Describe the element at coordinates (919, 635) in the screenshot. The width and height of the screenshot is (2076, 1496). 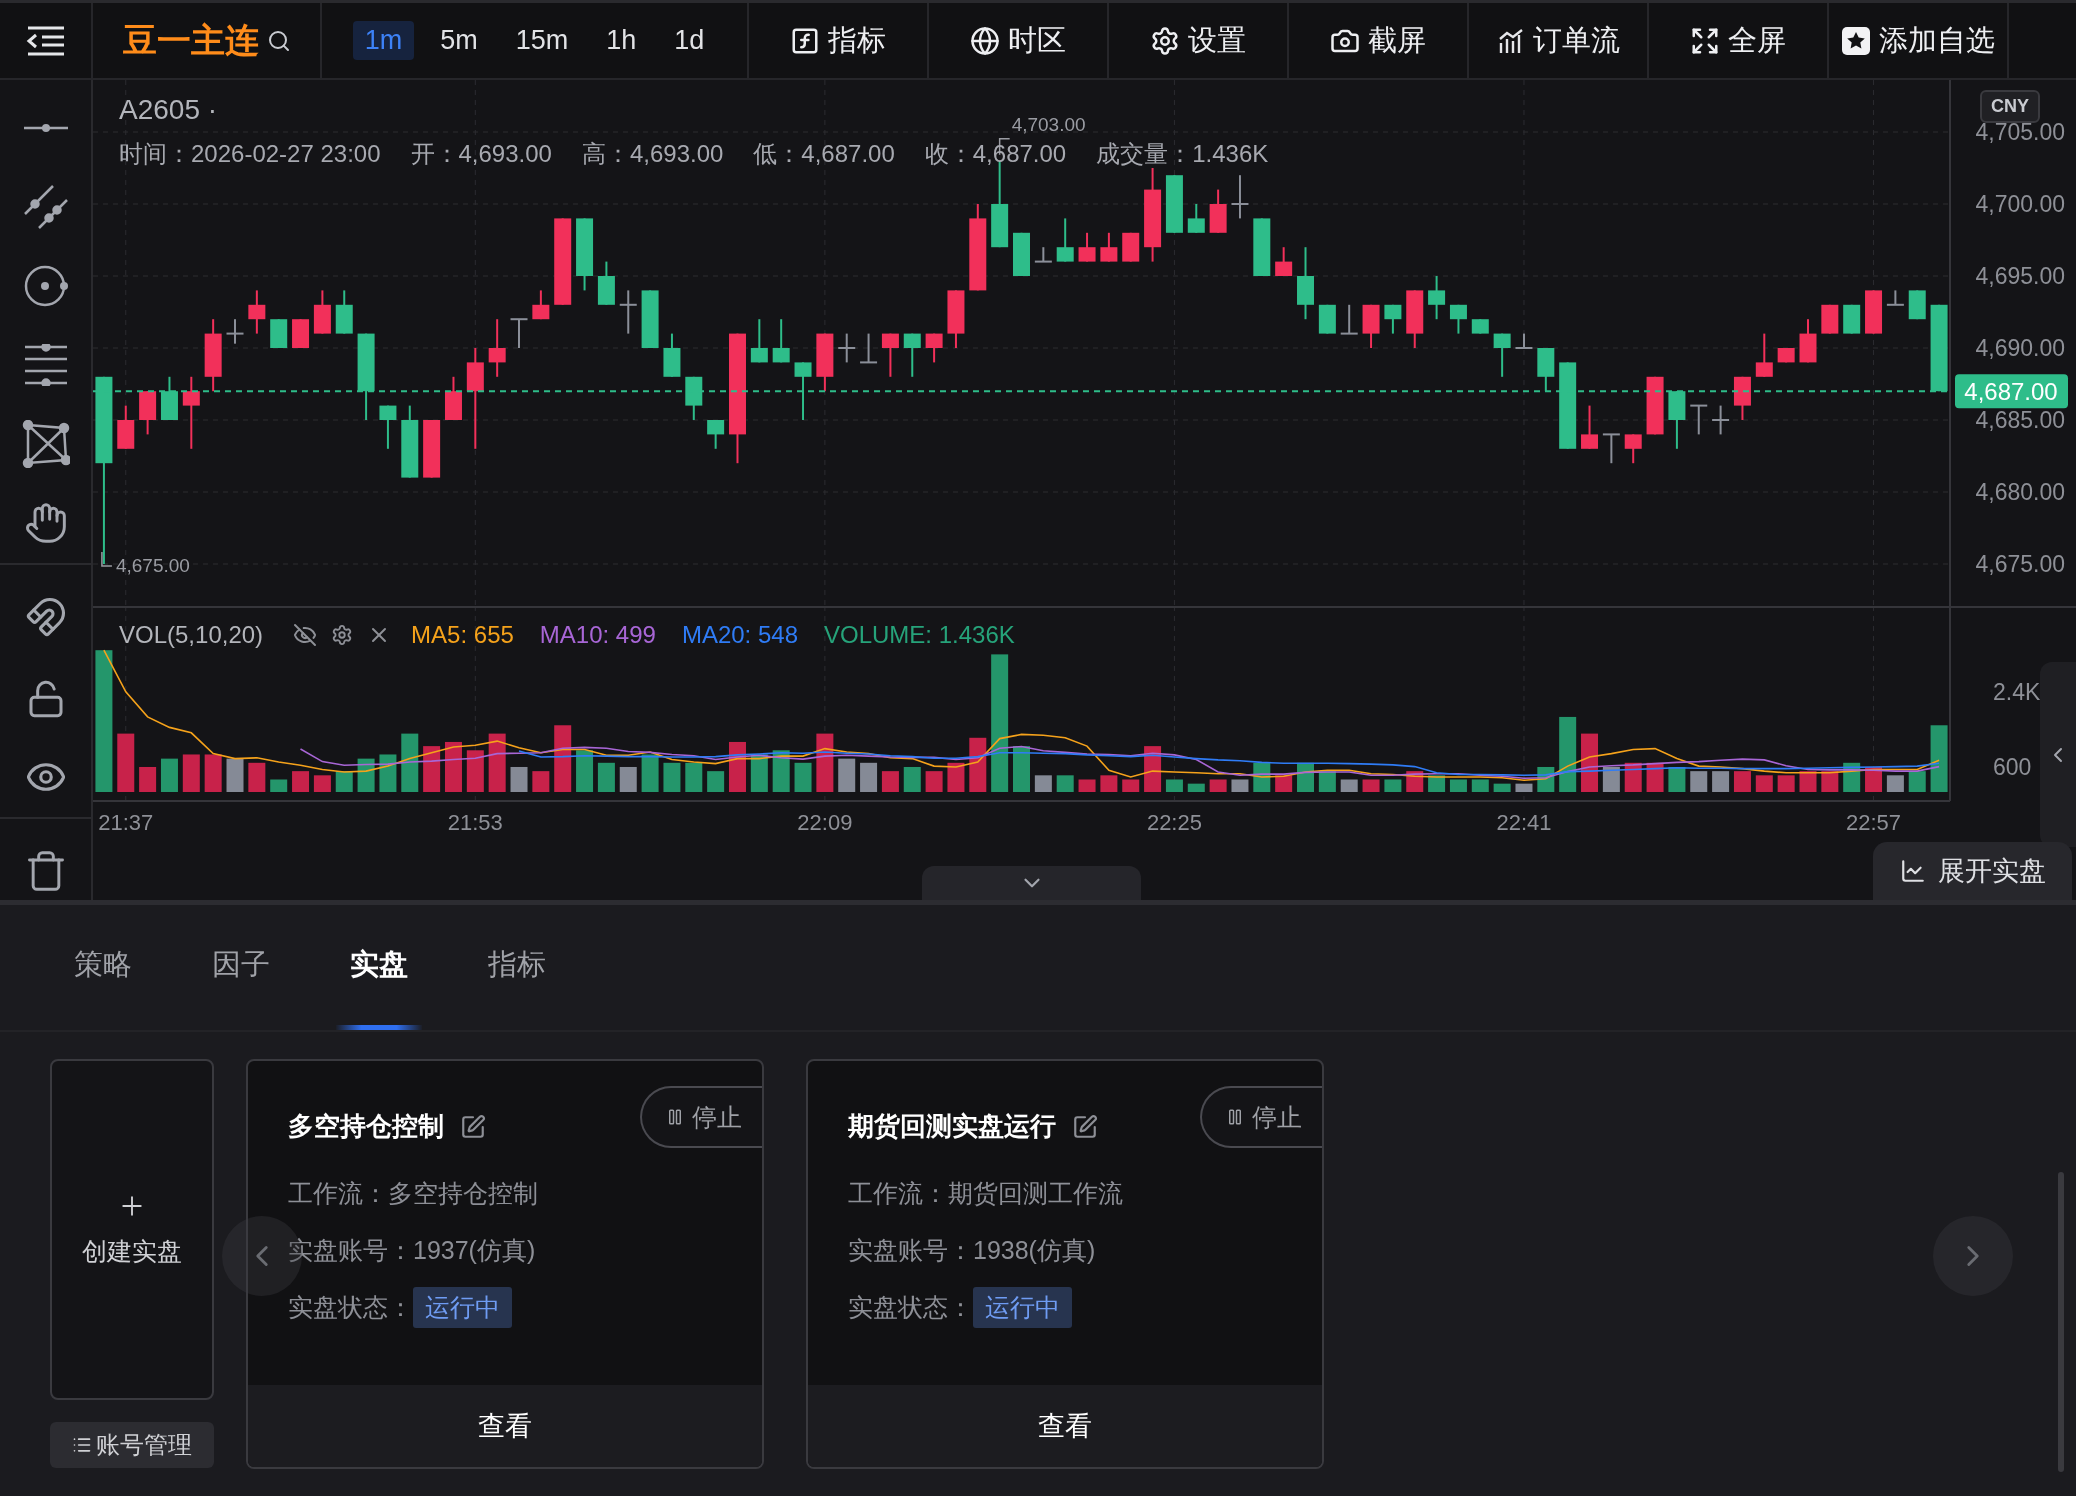
I see `legend-value: VOLUME: 1.436K` at that location.